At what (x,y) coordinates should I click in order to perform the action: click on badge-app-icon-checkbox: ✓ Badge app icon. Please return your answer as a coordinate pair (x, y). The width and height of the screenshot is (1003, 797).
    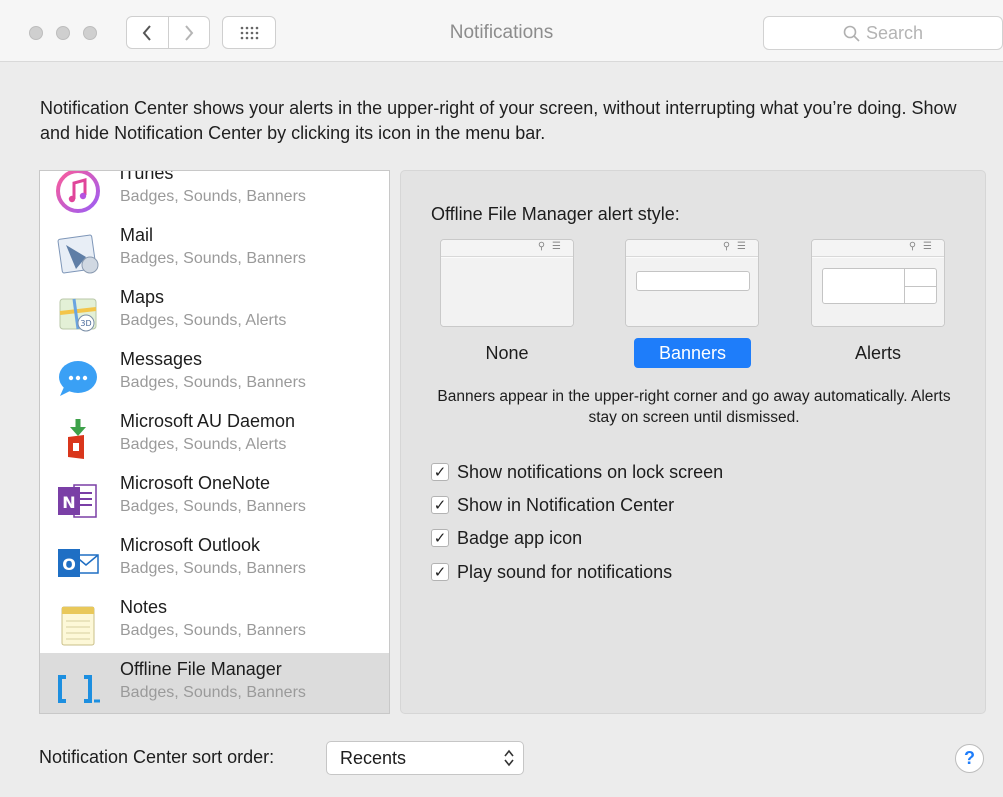
    Looking at the image, I should click on (506, 538).